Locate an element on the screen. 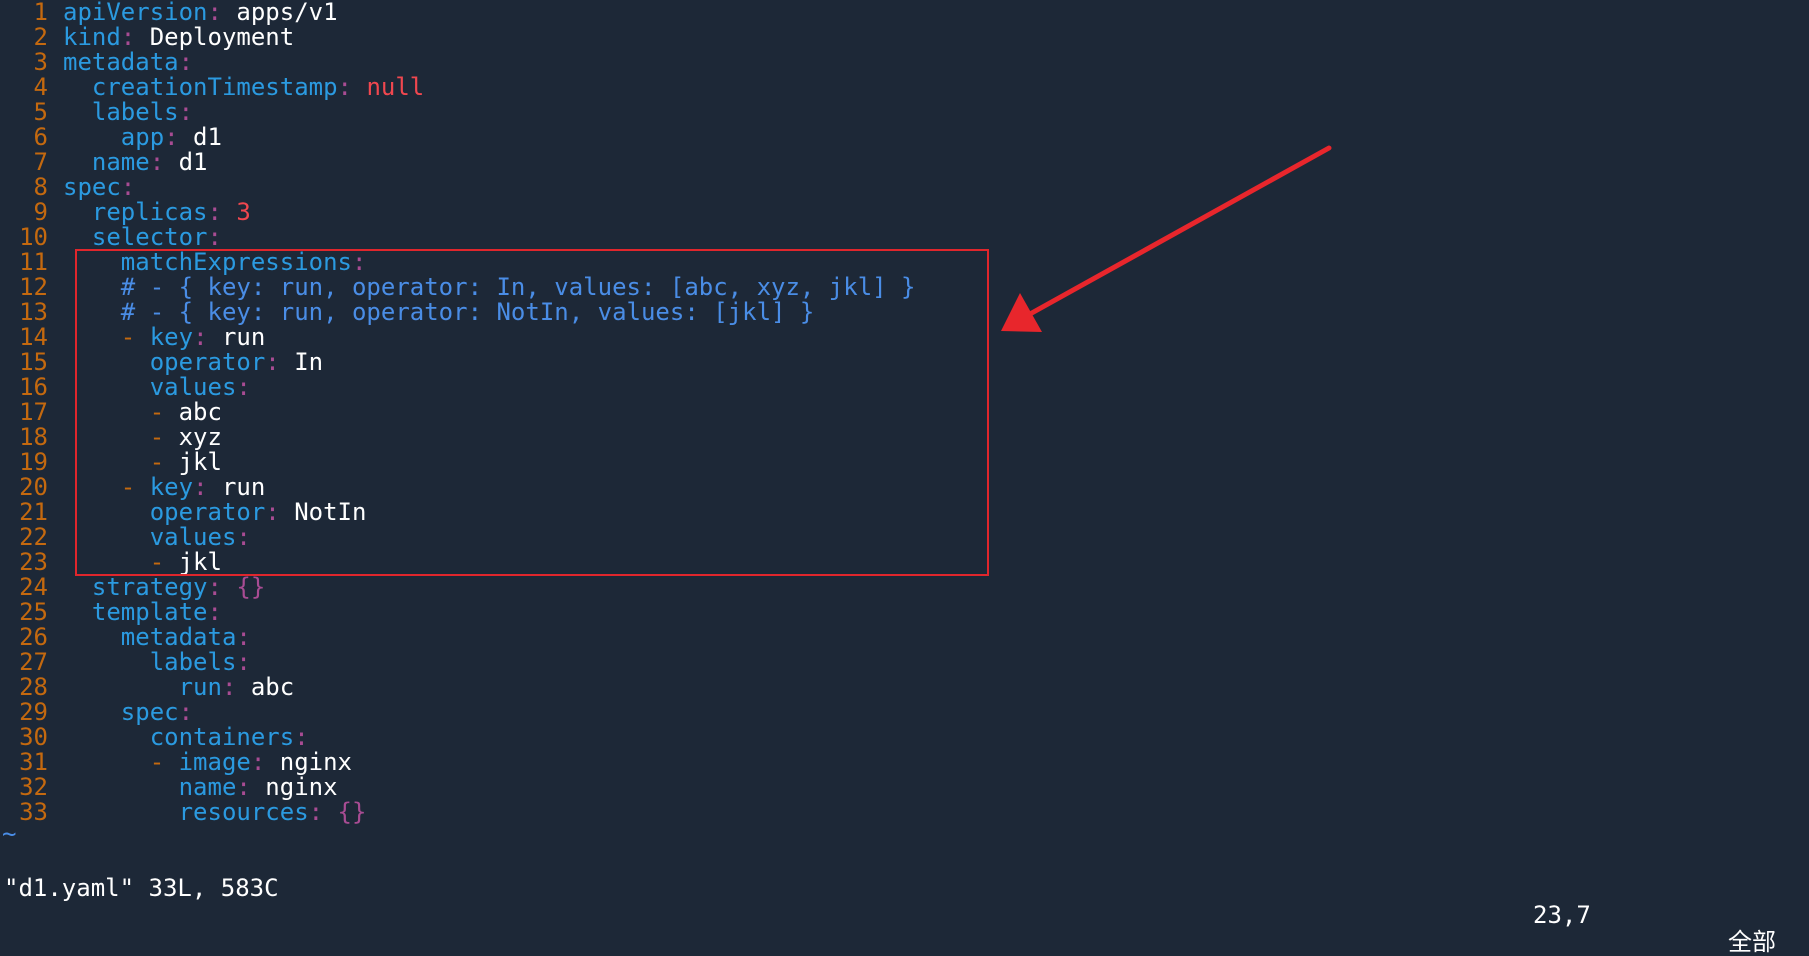  annotation-arrow-icon is located at coordinates (1166, 238).